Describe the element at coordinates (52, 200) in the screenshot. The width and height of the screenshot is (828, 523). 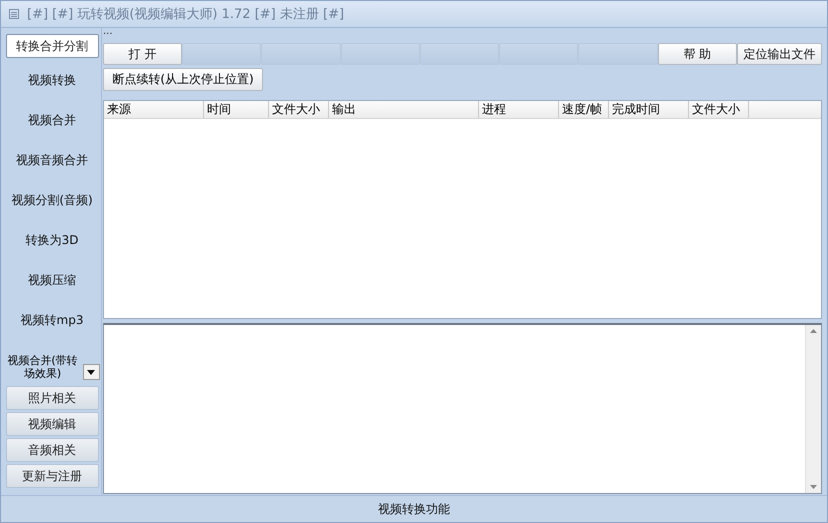
I see `sidebar-item: 视频分割(音频)` at that location.